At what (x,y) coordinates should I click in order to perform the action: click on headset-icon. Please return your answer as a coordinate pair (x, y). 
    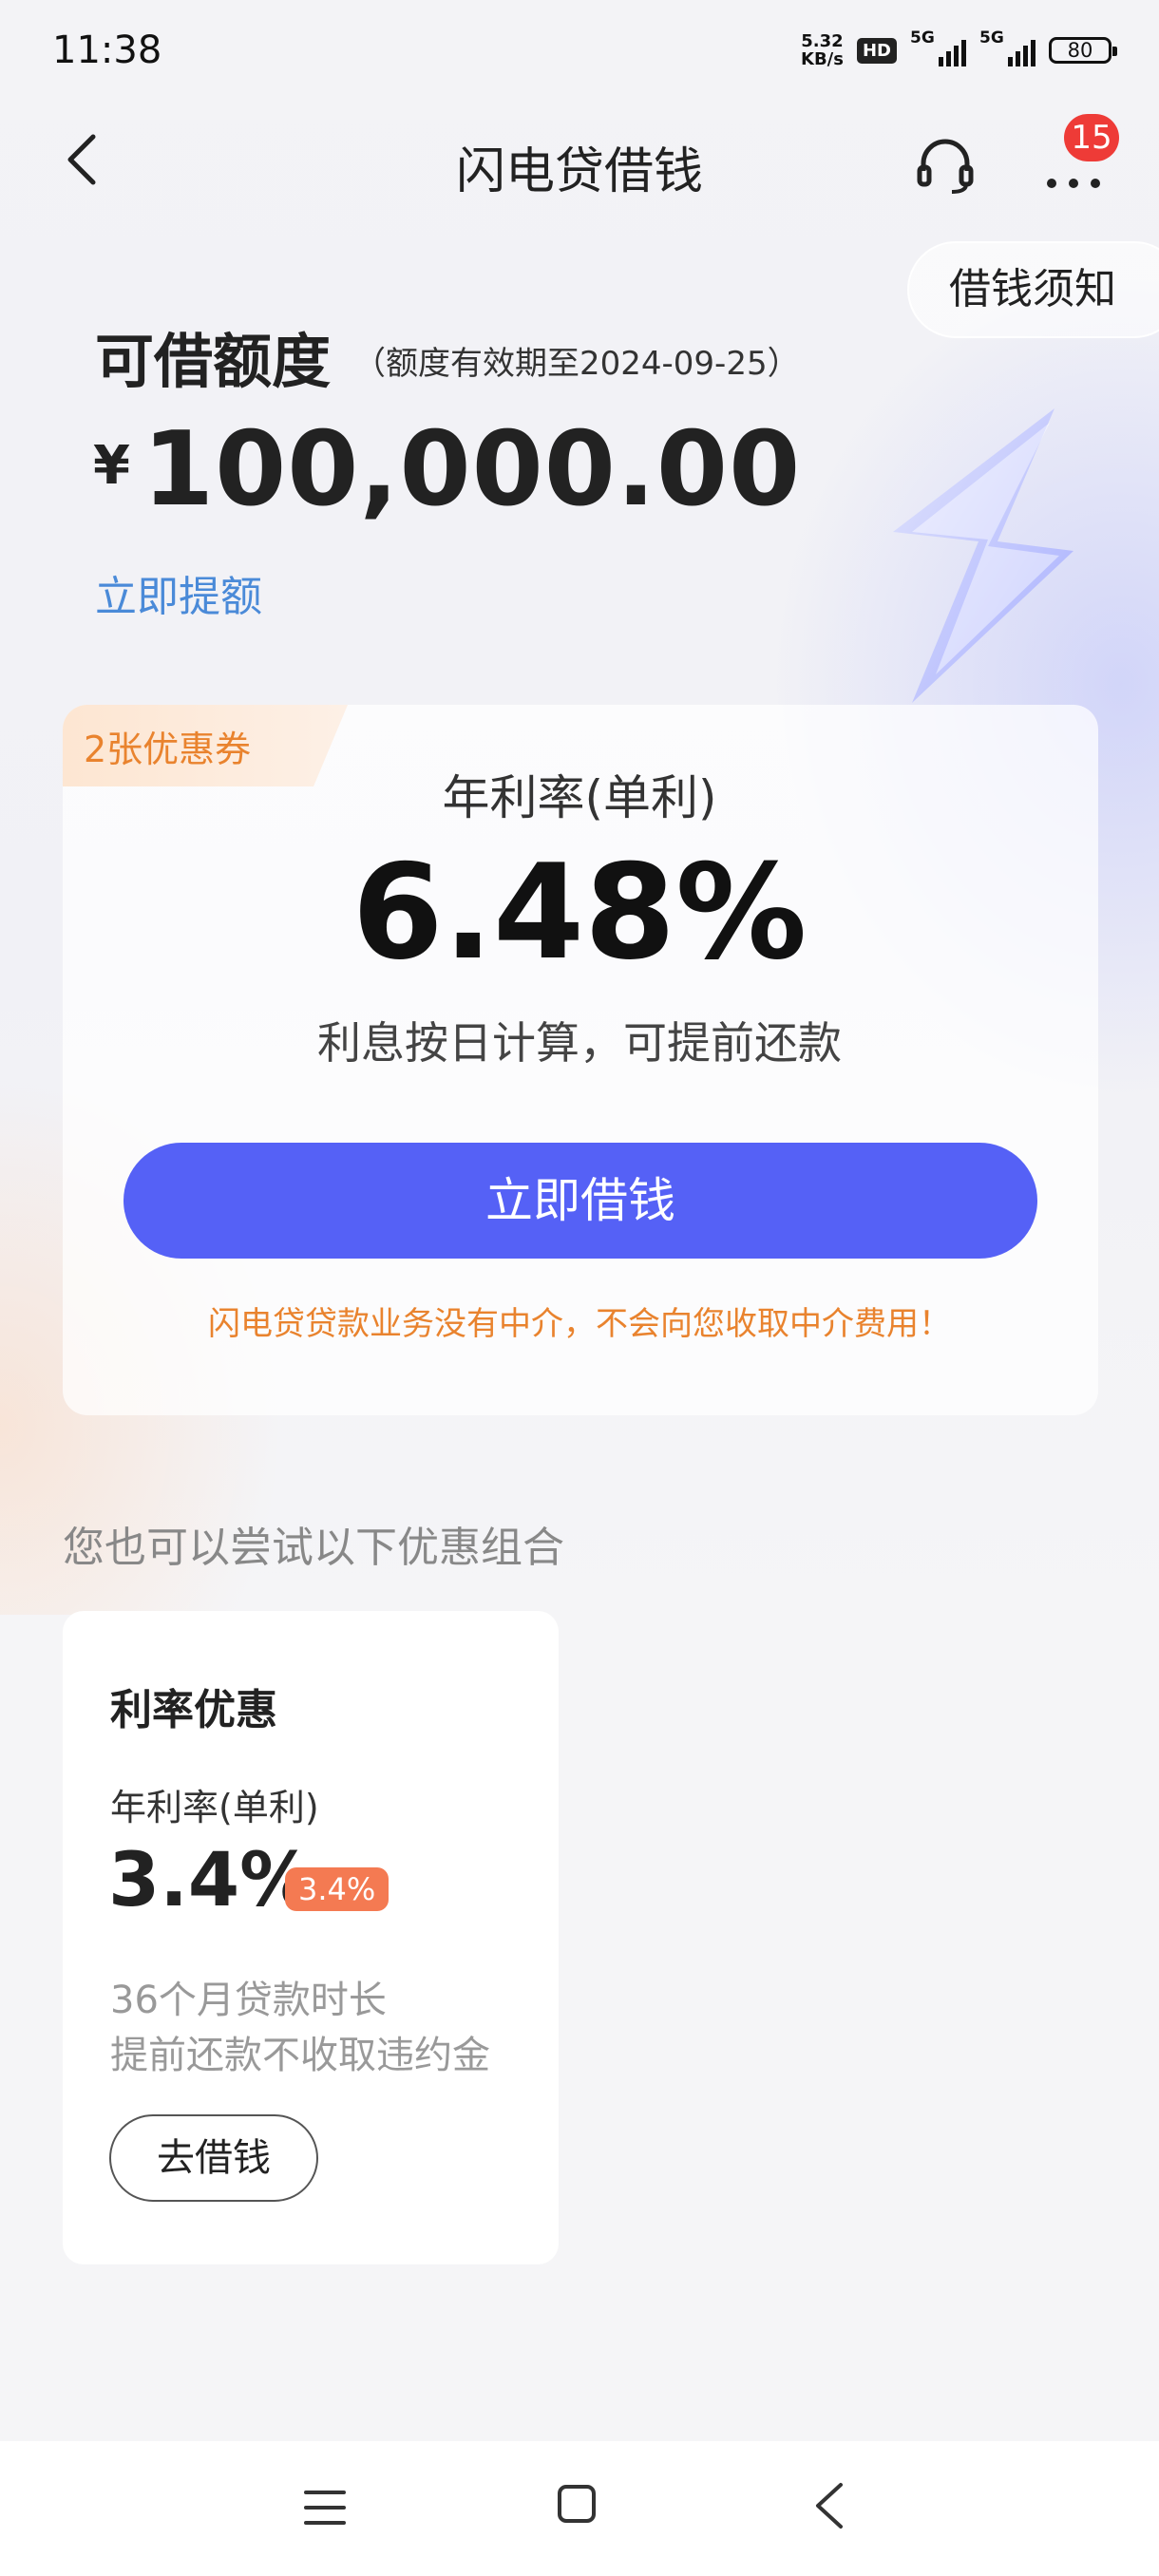
    Looking at the image, I should click on (945, 166).